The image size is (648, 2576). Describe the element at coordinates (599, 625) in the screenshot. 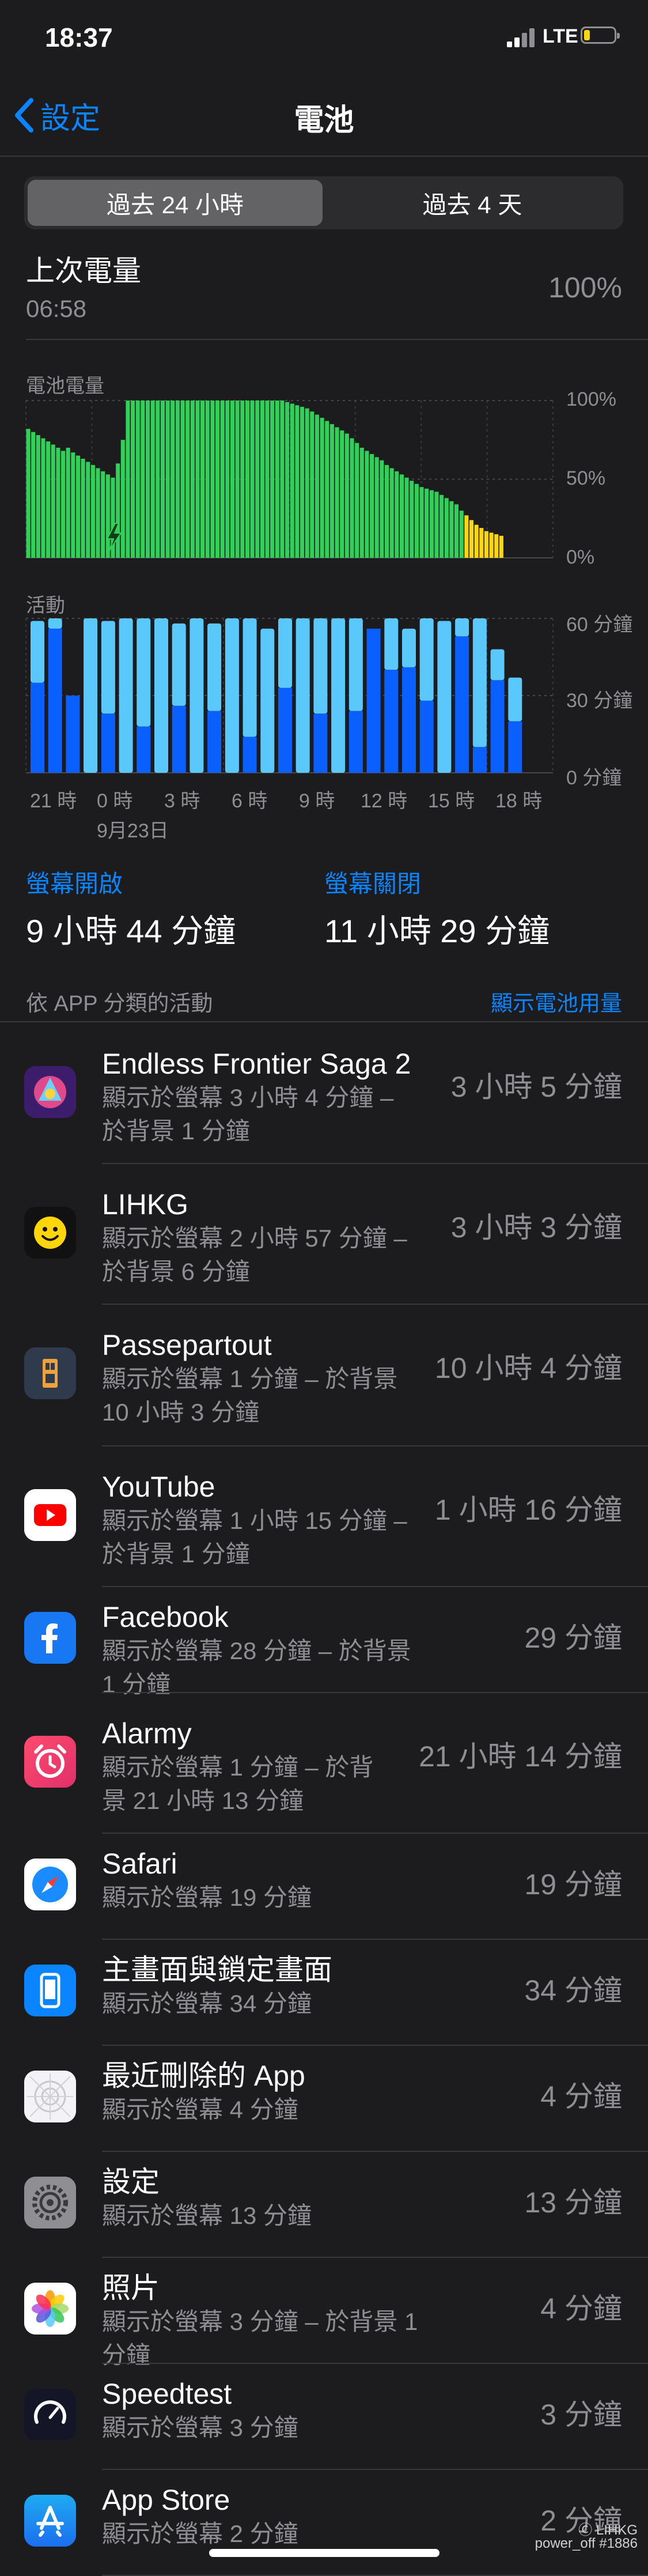

I see `activity-tick-60: 60 分鐘` at that location.